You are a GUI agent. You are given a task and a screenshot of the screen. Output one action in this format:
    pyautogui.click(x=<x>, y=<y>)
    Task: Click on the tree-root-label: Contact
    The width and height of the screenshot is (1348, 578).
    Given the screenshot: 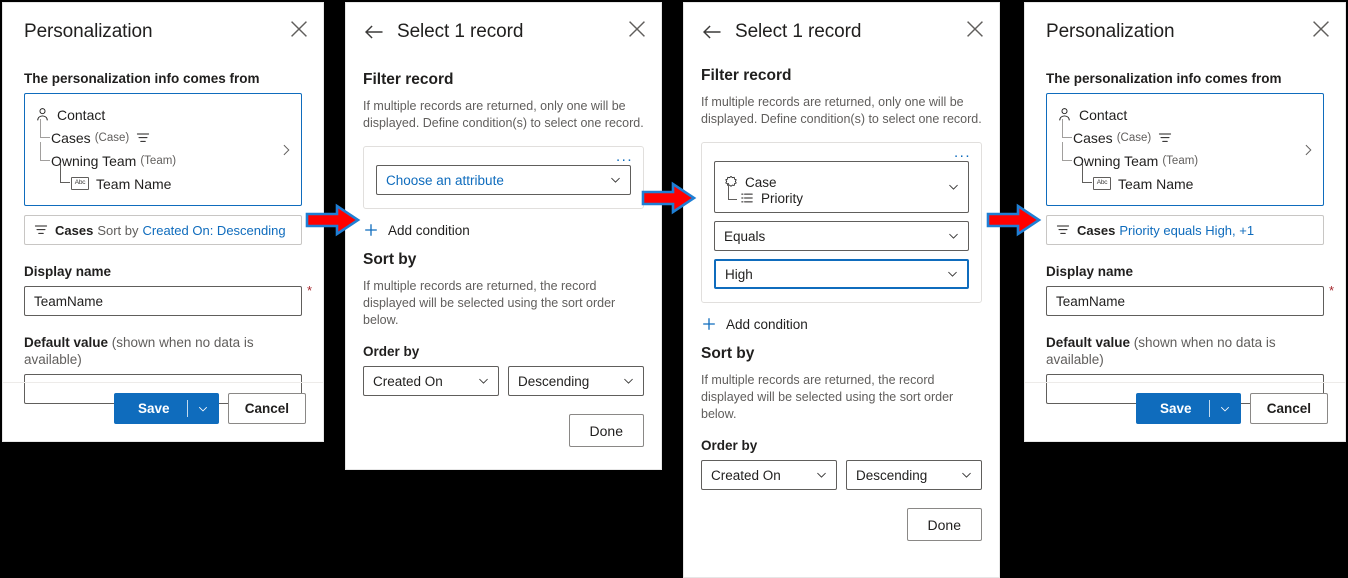 What is the action you would take?
    pyautogui.click(x=81, y=114)
    